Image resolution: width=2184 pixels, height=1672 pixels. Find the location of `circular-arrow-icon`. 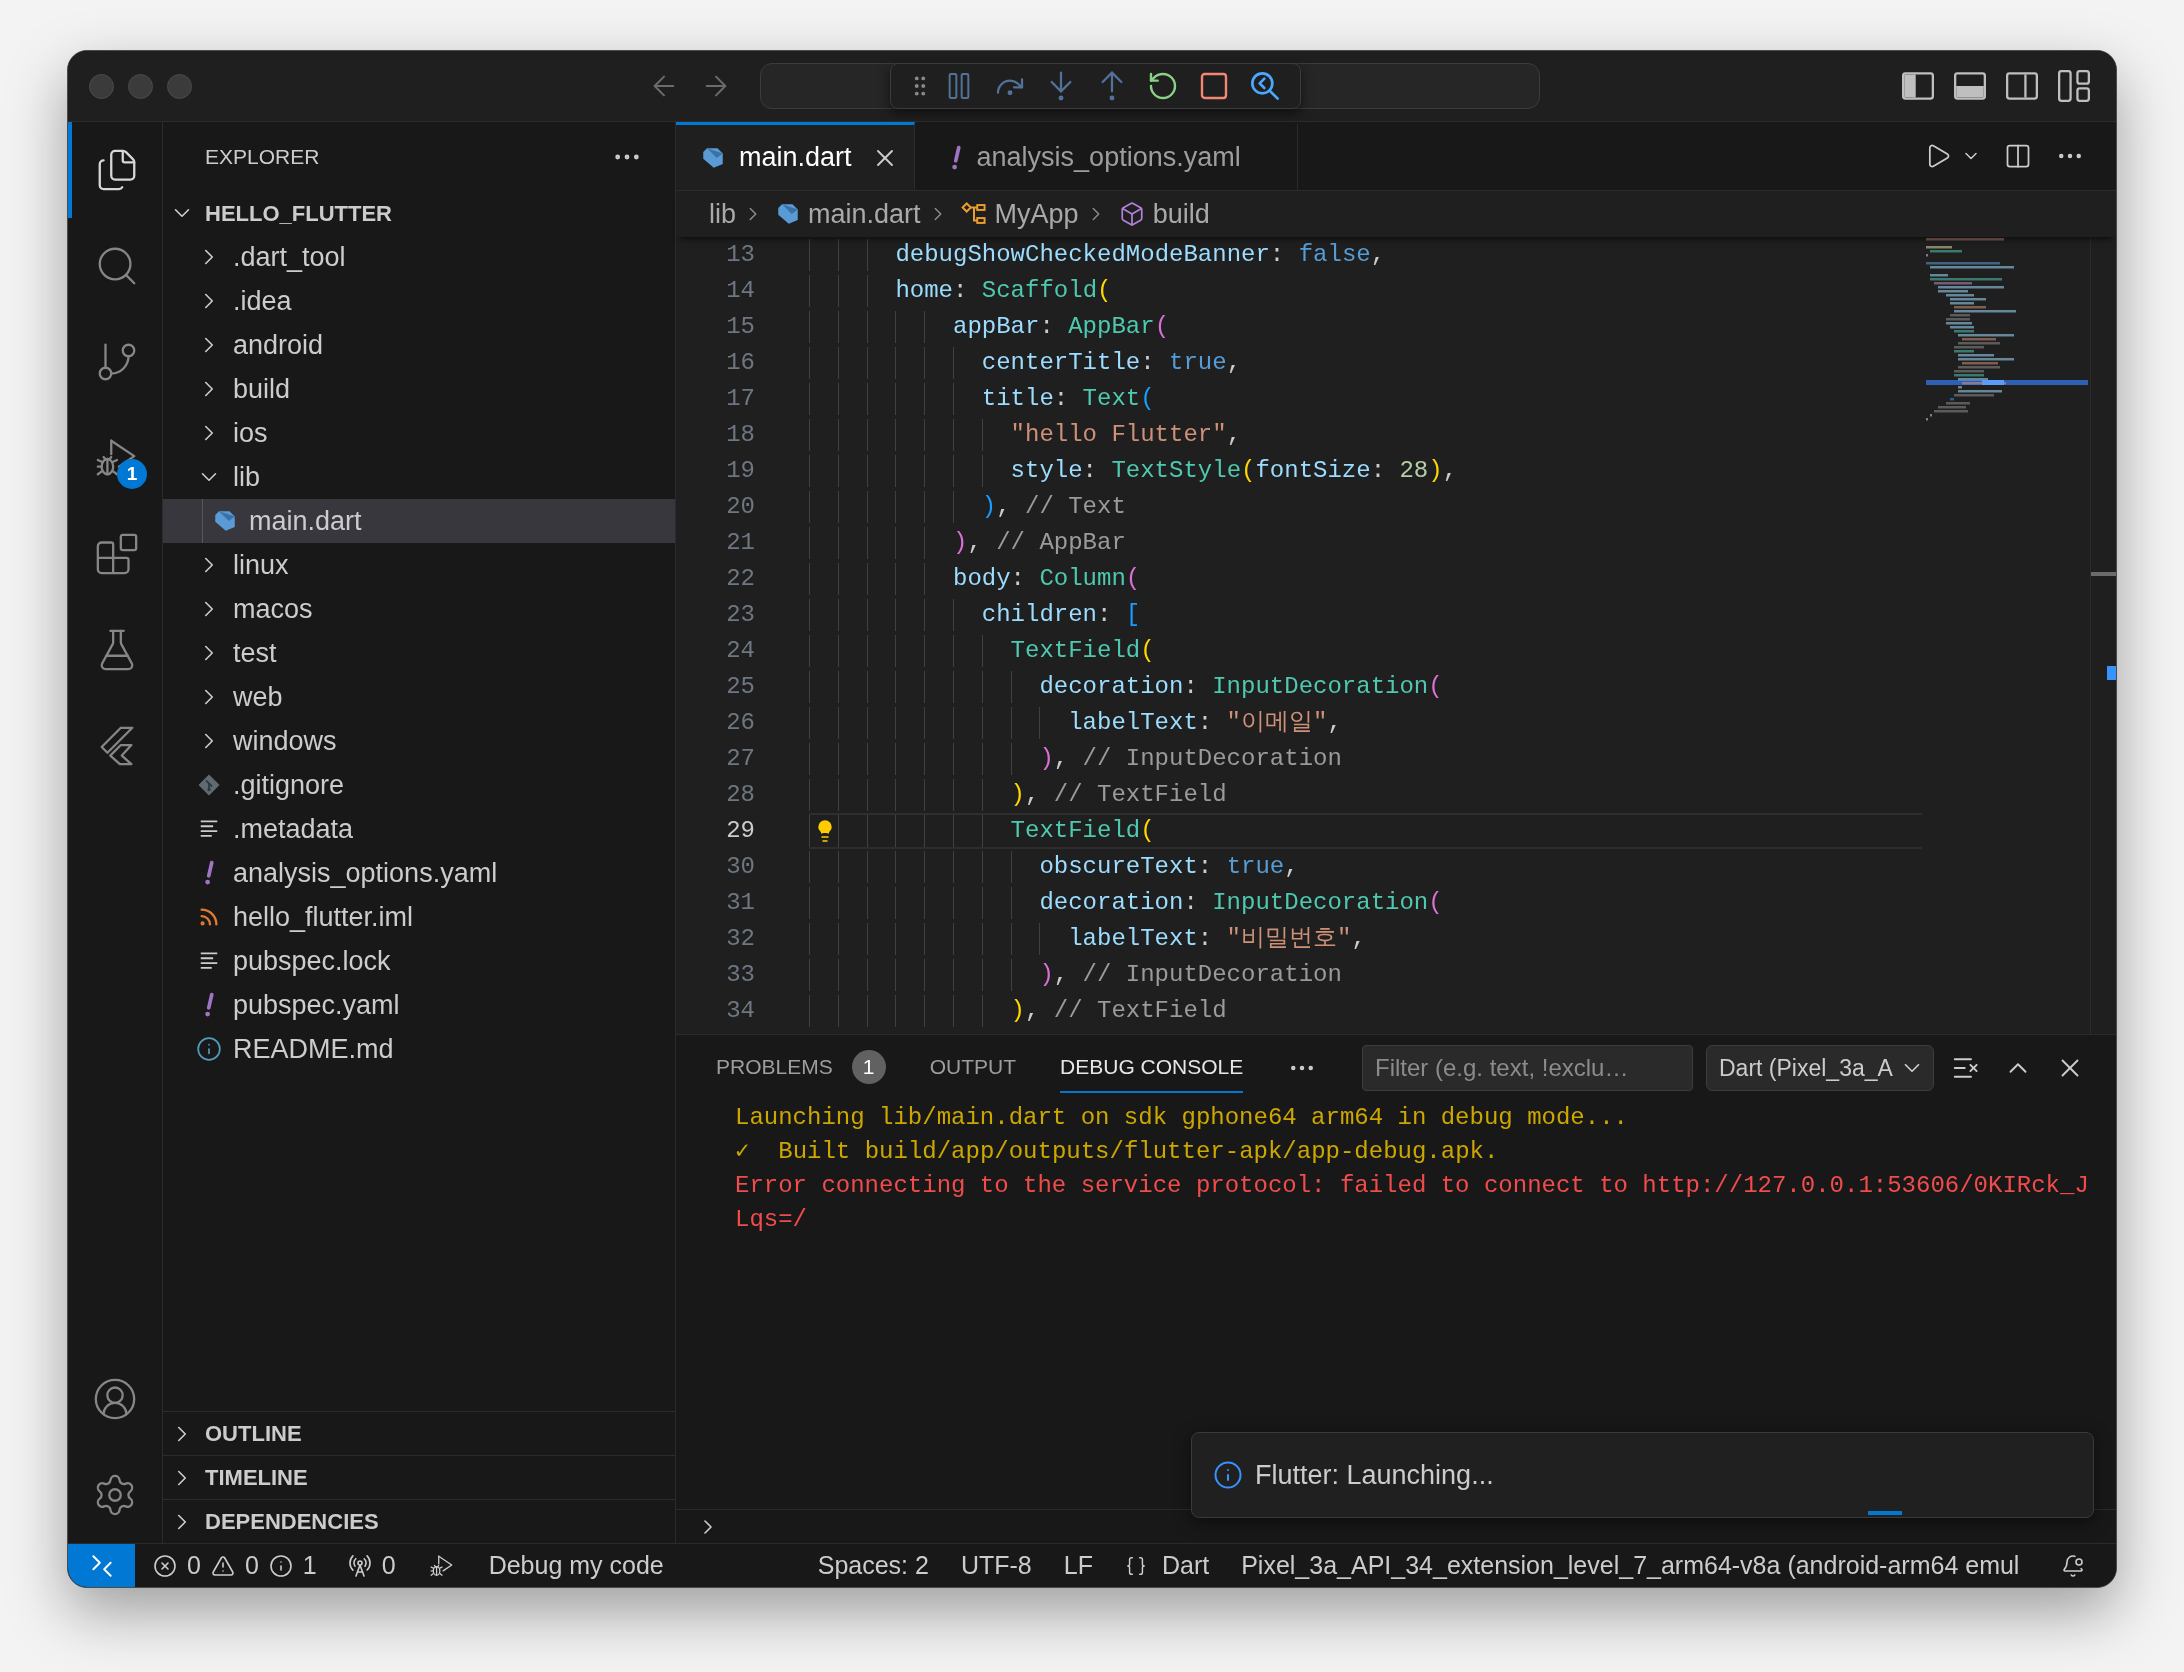

circular-arrow-icon is located at coordinates (1163, 86).